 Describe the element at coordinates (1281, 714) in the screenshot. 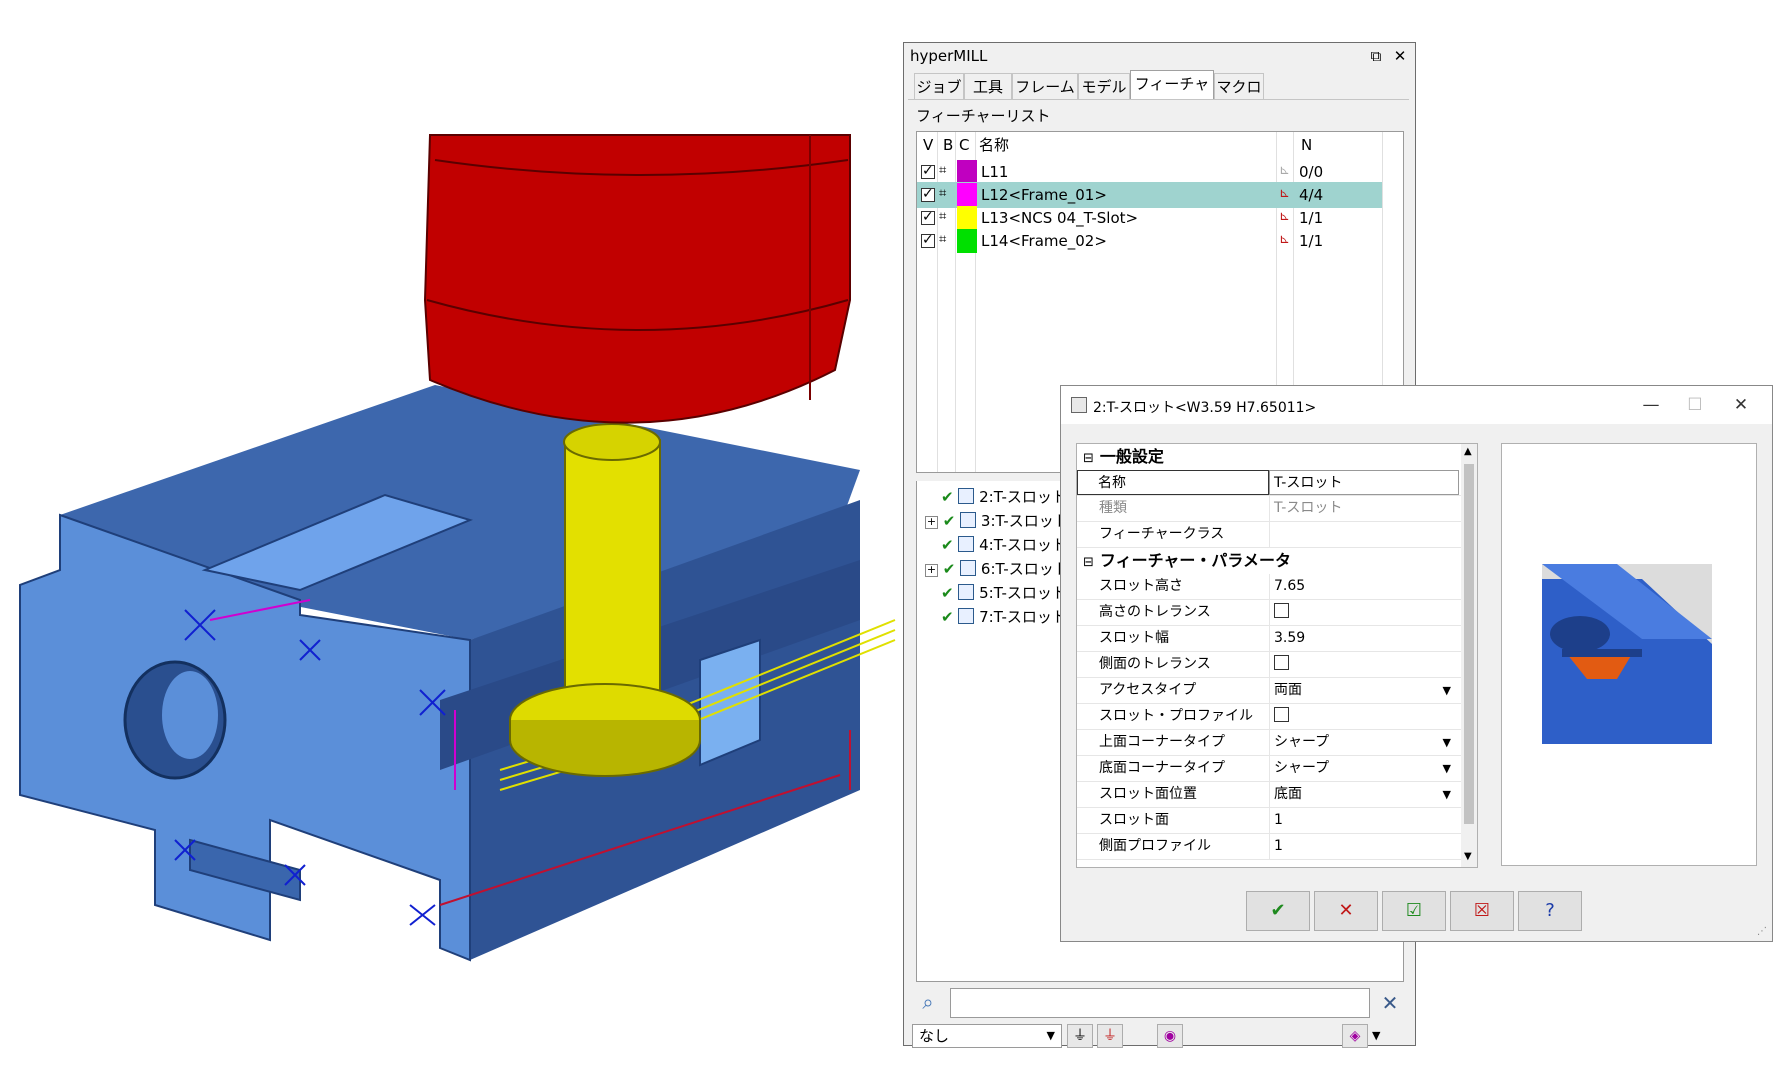

I see `slot-profile-checkbox` at that location.